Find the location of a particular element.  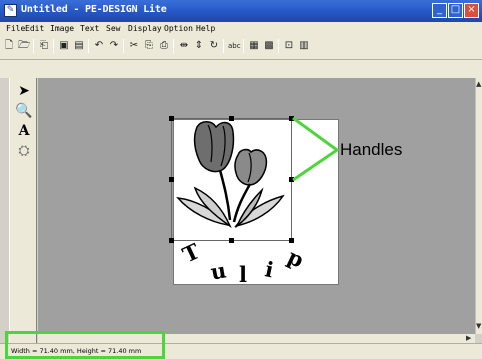

handles-annotation-label: Handles is located at coordinates (371, 149).